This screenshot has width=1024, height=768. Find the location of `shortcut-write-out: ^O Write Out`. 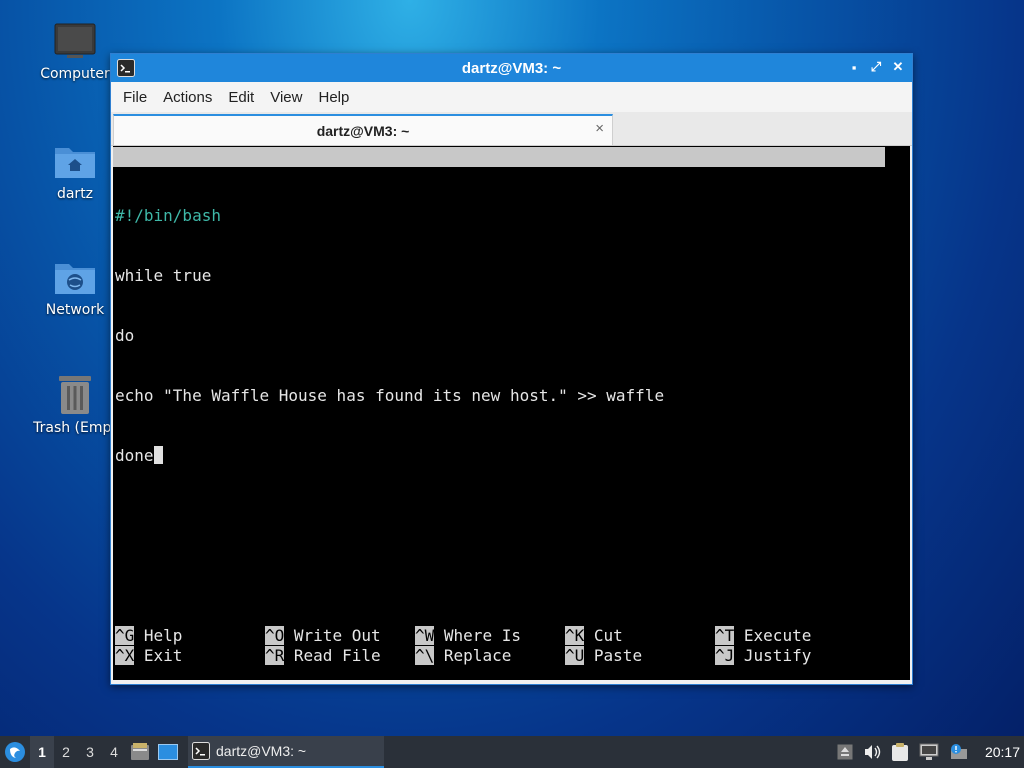

shortcut-write-out: ^O Write Out is located at coordinates (323, 636).